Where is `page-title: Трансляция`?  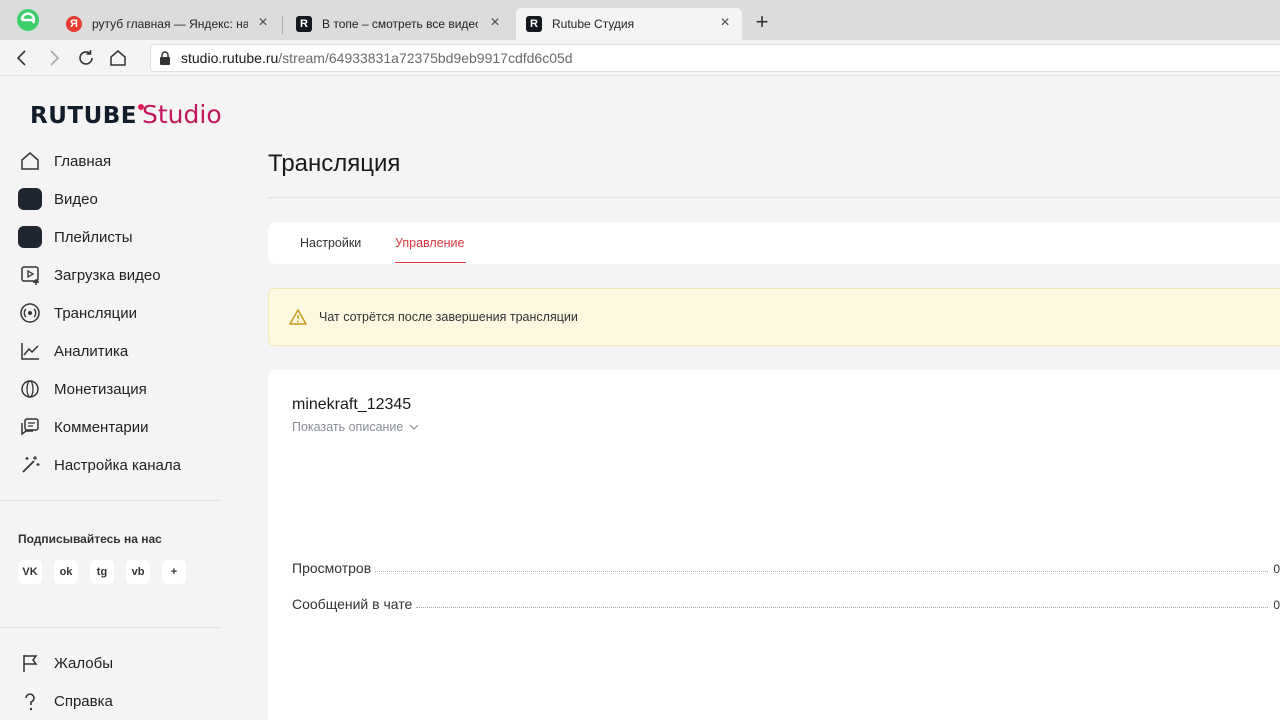
page-title: Трансляция is located at coordinates (334, 163).